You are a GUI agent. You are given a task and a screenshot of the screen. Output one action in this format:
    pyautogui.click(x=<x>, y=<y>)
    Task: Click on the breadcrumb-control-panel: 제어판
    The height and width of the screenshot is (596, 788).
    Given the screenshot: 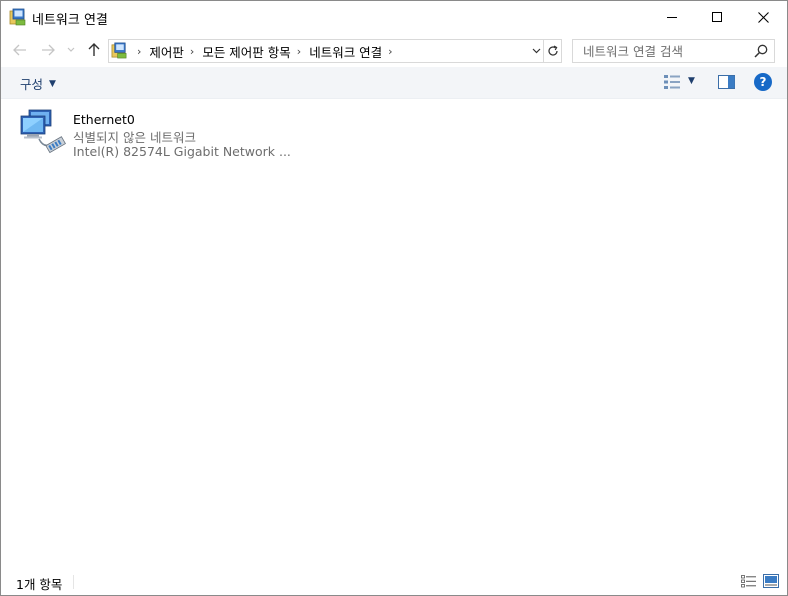 What is the action you would take?
    pyautogui.click(x=166, y=51)
    